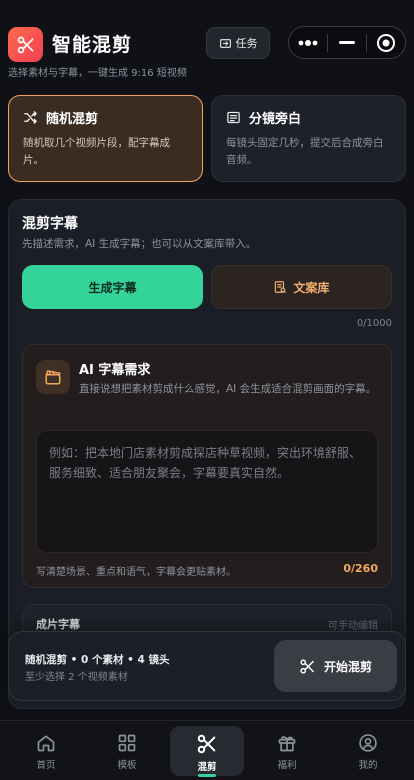 This screenshot has width=414, height=780. I want to click on target-icon, so click(386, 42).